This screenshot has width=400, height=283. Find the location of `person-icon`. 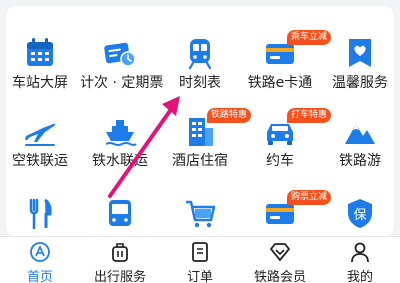

person-icon is located at coordinates (360, 252).